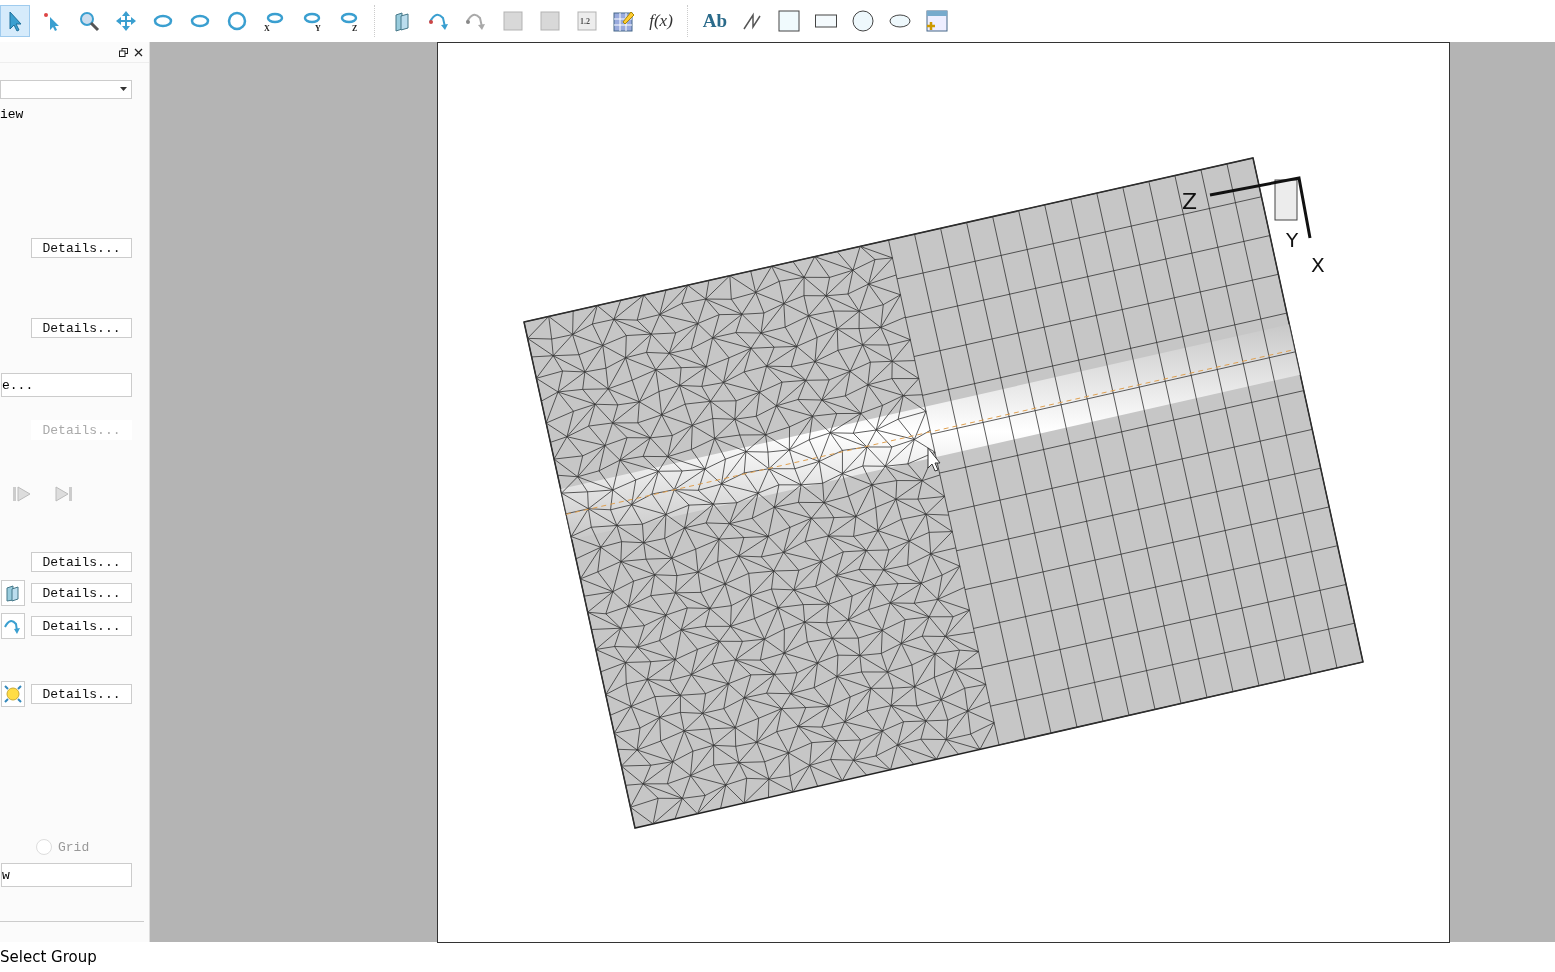 The height and width of the screenshot is (972, 1555). What do you see at coordinates (48, 957) in the screenshot?
I see `status-text: Select Group` at bounding box center [48, 957].